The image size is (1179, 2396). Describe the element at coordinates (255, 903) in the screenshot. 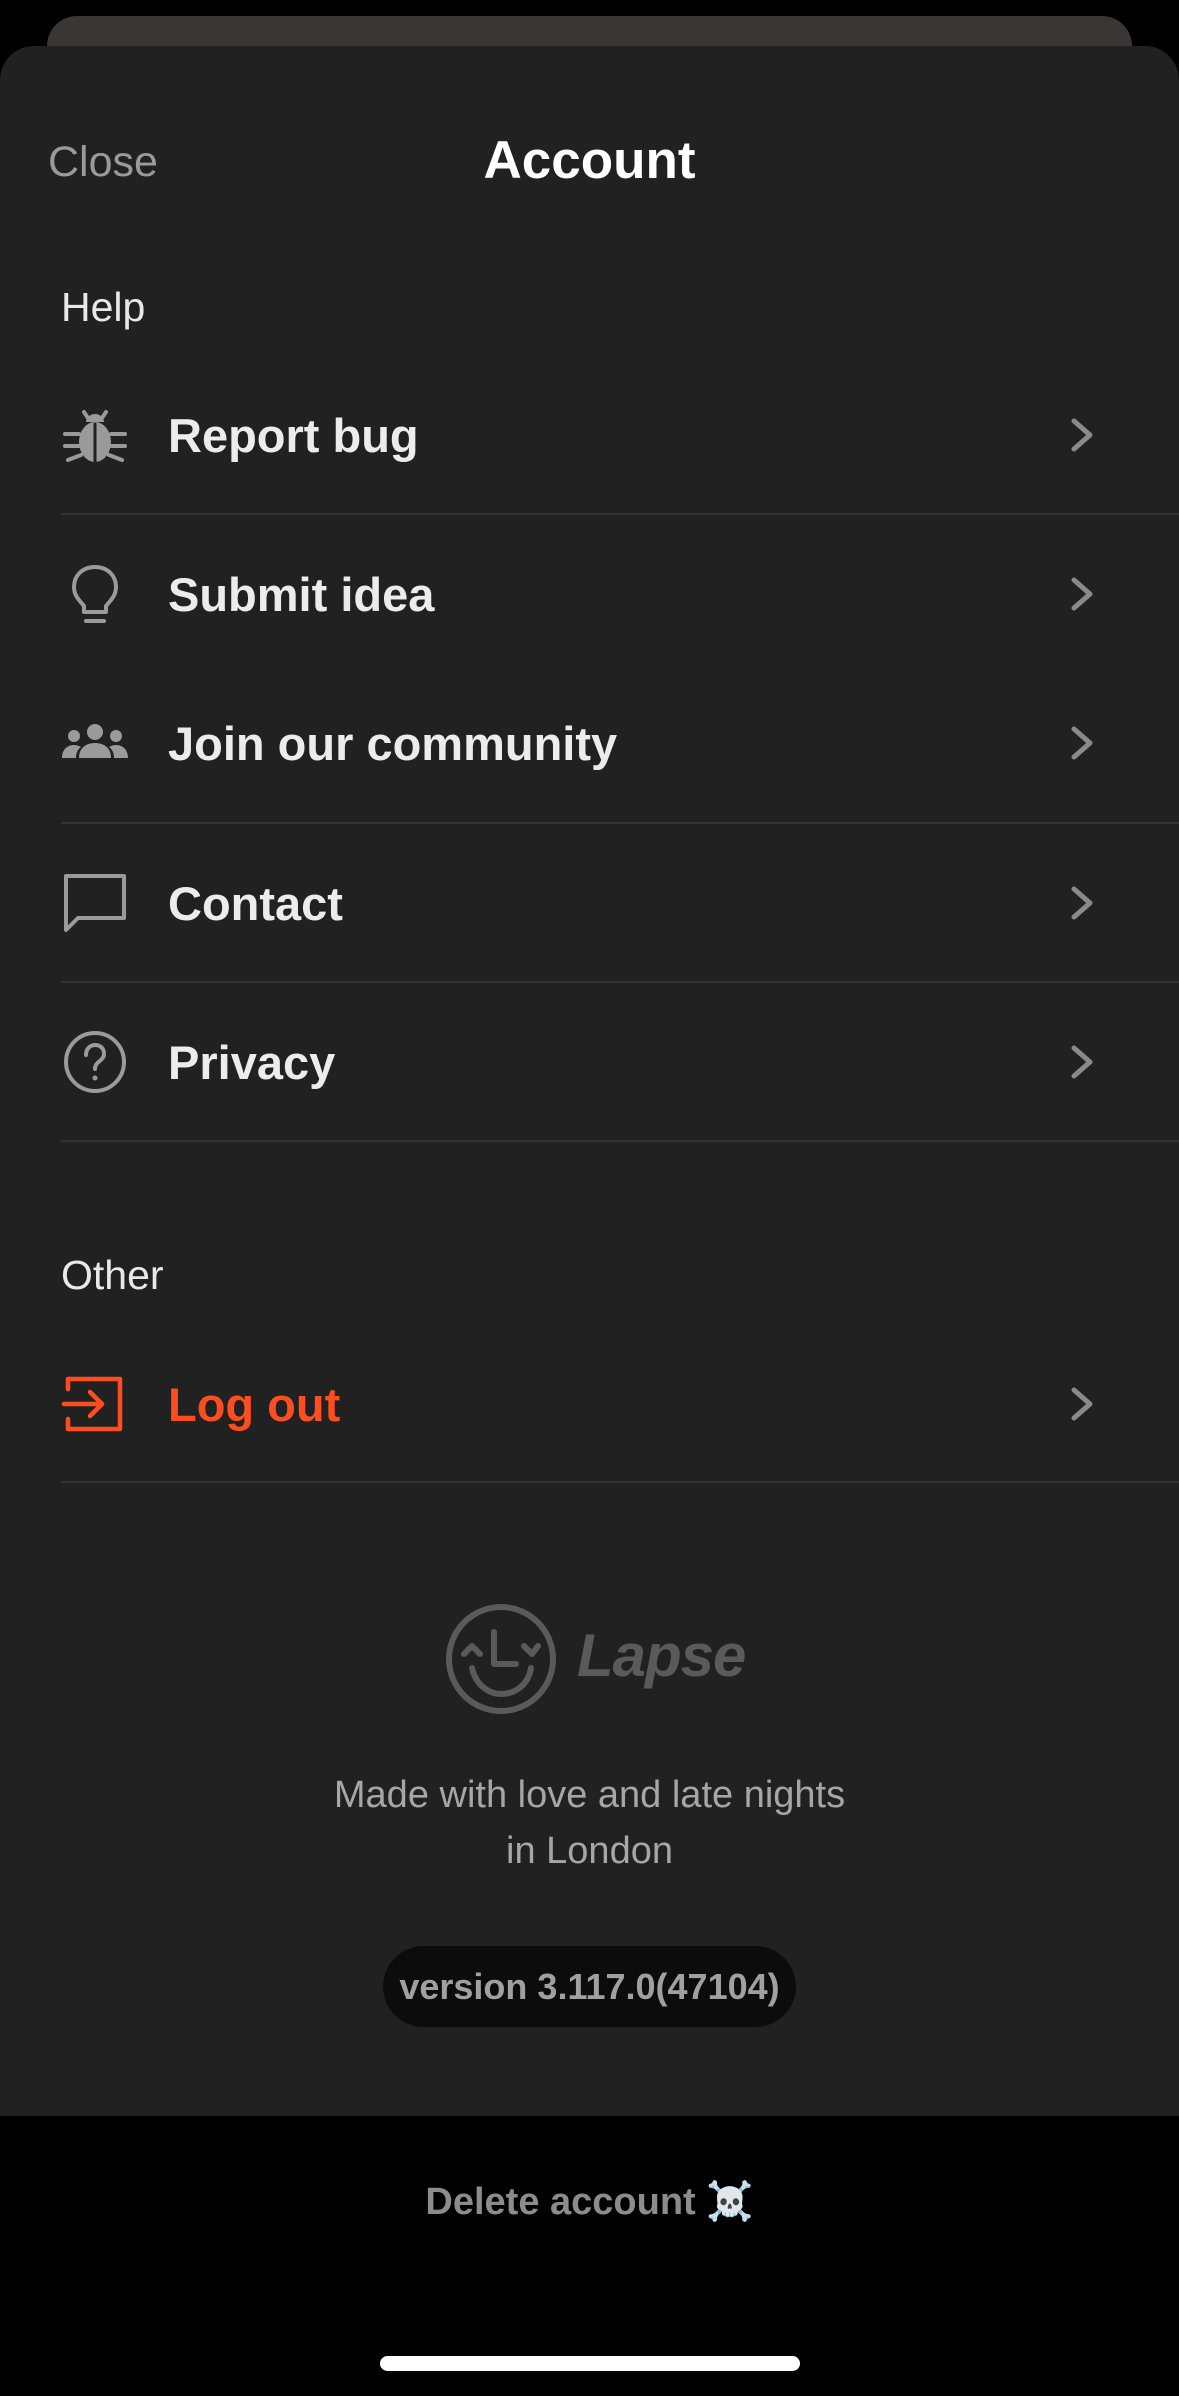

I see `menu-item-label: Contact` at that location.